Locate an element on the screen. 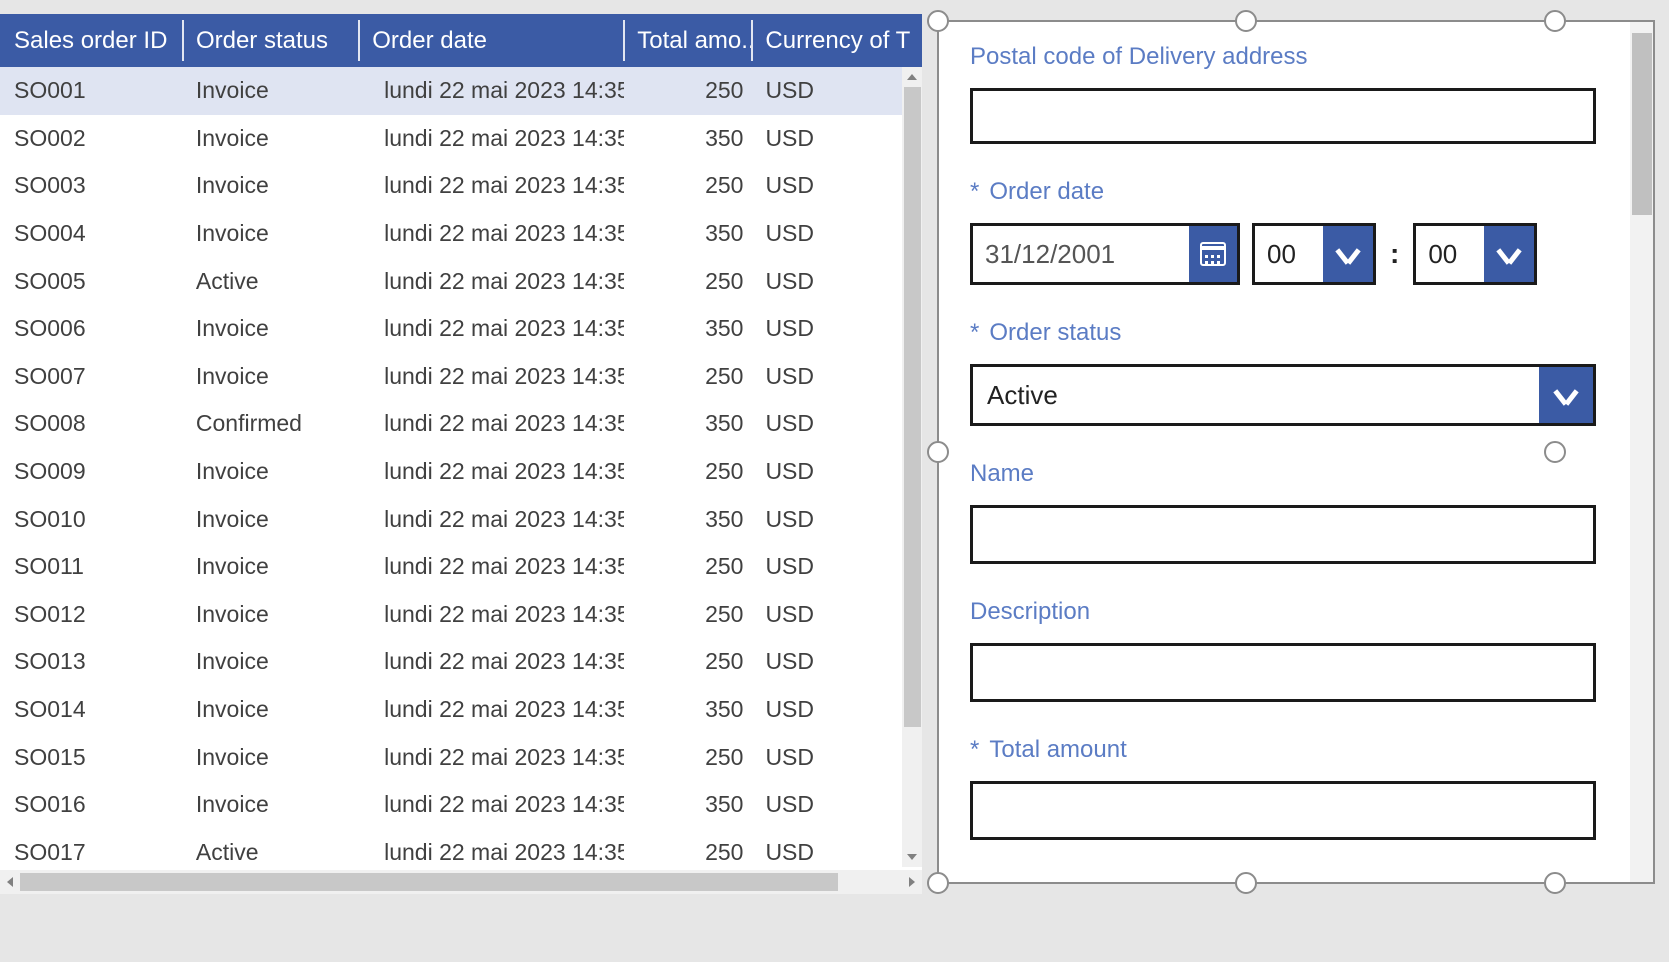  cell-sales-order-id: SO009 is located at coordinates (50, 471).